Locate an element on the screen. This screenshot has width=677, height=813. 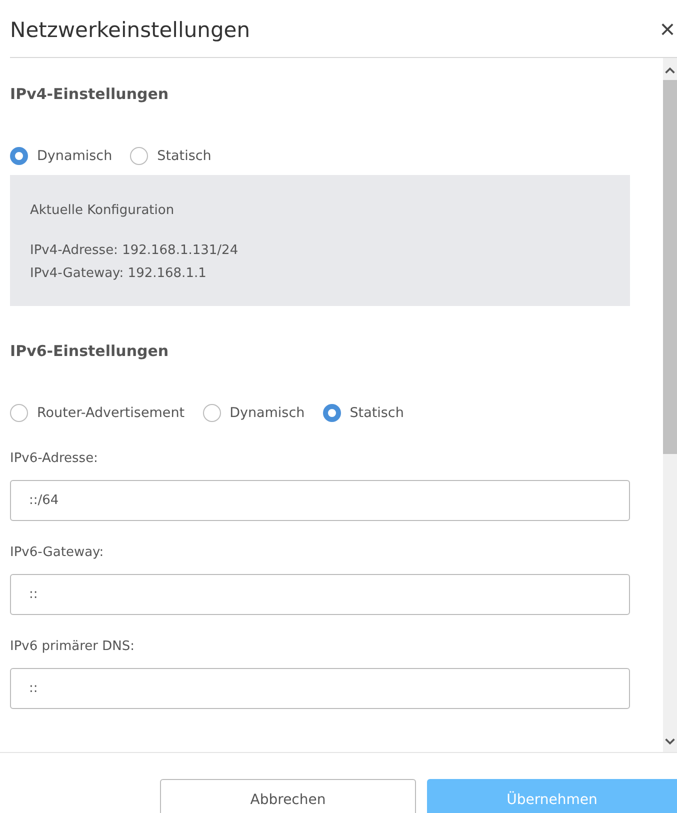
input-field: ::/64 is located at coordinates (320, 500).